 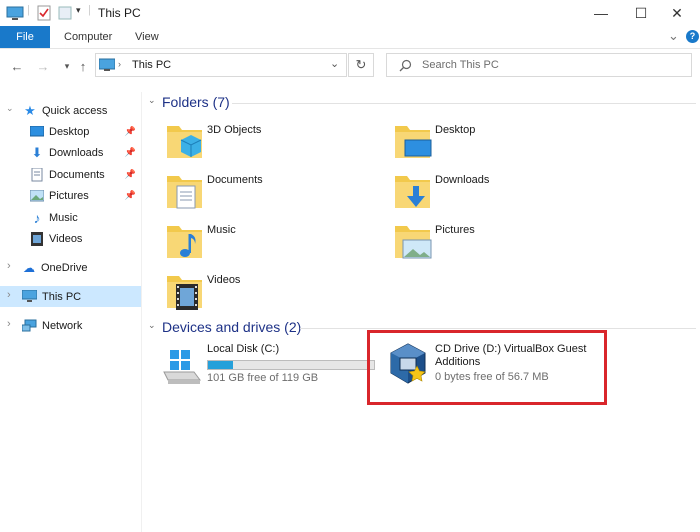 What do you see at coordinates (408, 363) in the screenshot?
I see `virtualbox-cd-icon` at bounding box center [408, 363].